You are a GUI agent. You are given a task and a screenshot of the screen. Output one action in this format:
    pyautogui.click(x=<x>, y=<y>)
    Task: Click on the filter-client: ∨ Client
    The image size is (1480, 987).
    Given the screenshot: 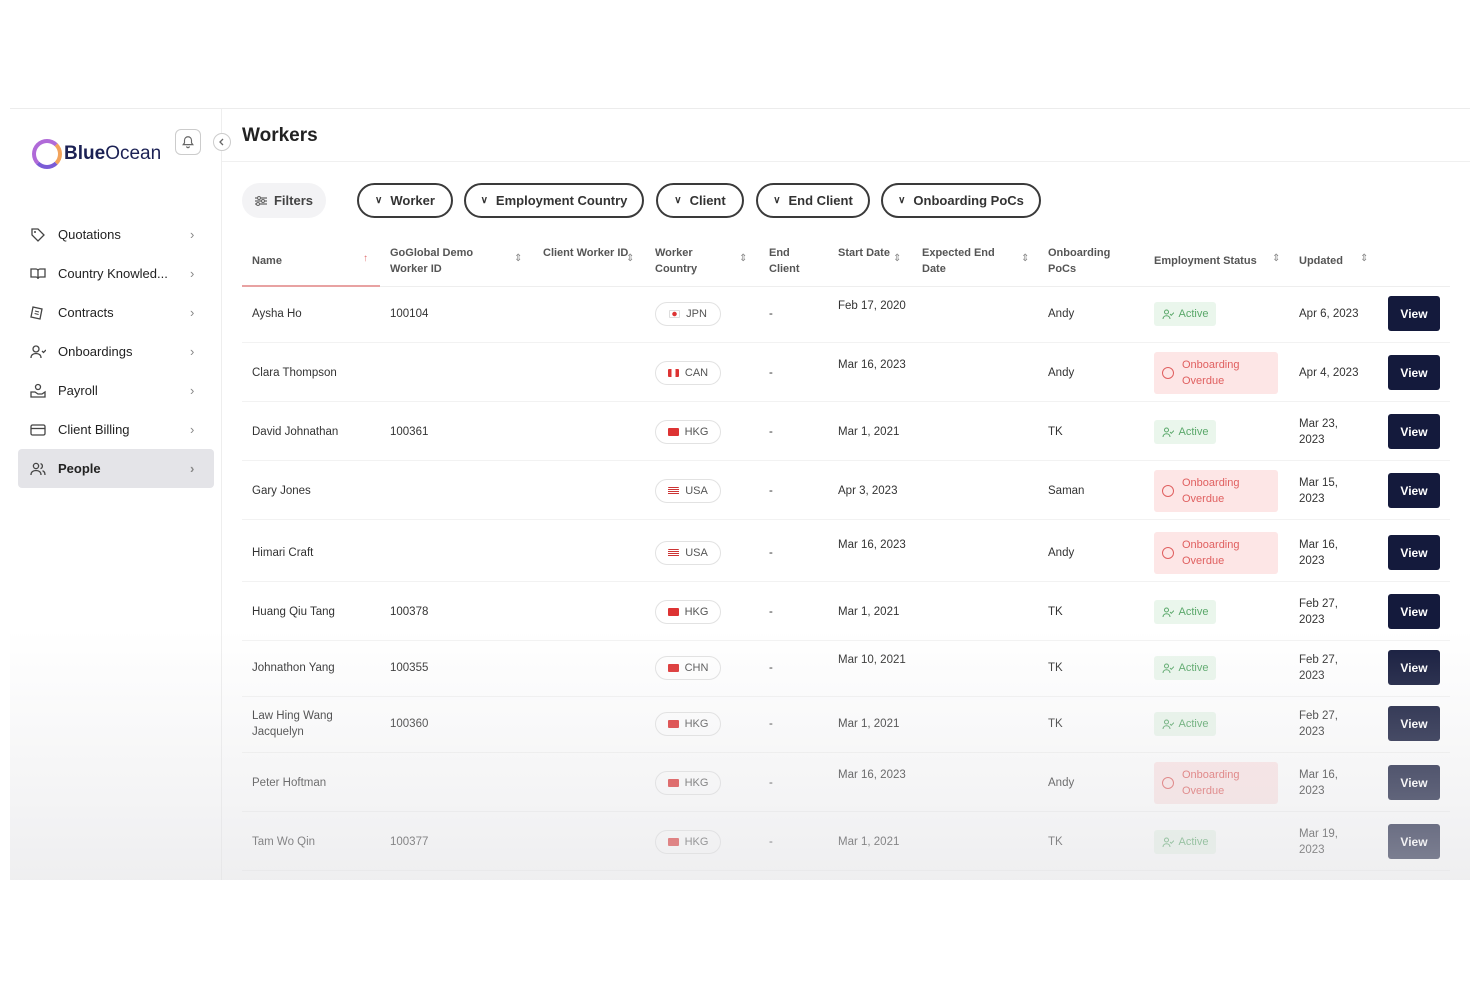 What is the action you would take?
    pyautogui.click(x=700, y=200)
    